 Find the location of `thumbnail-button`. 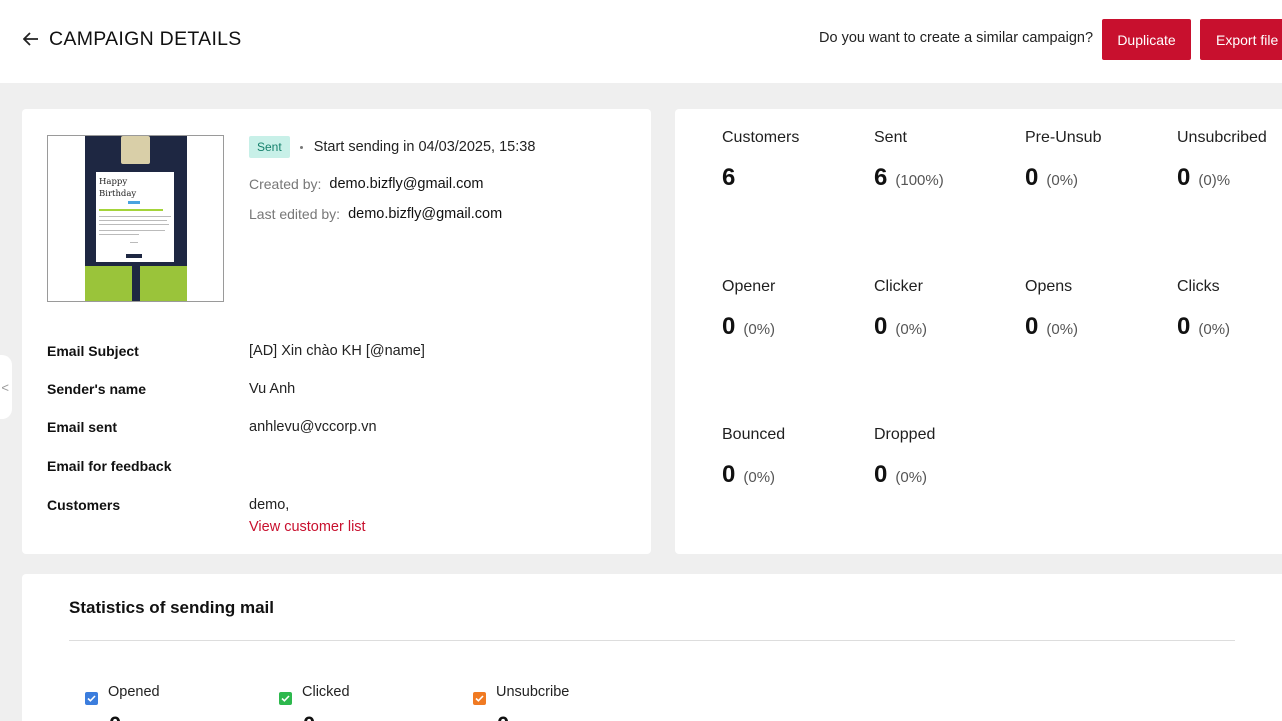

thumbnail-button is located at coordinates (134, 256).